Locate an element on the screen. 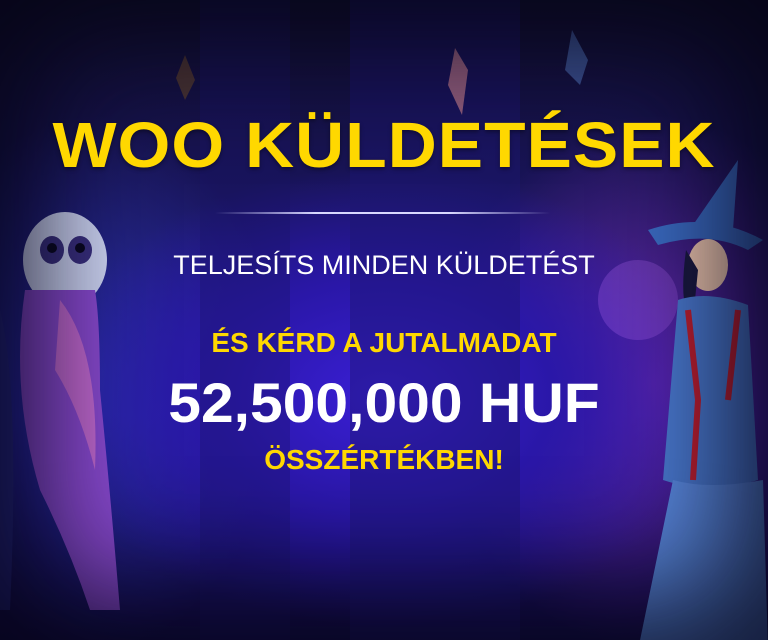 The width and height of the screenshot is (768, 640). crystal-icon is located at coordinates (576, 57).